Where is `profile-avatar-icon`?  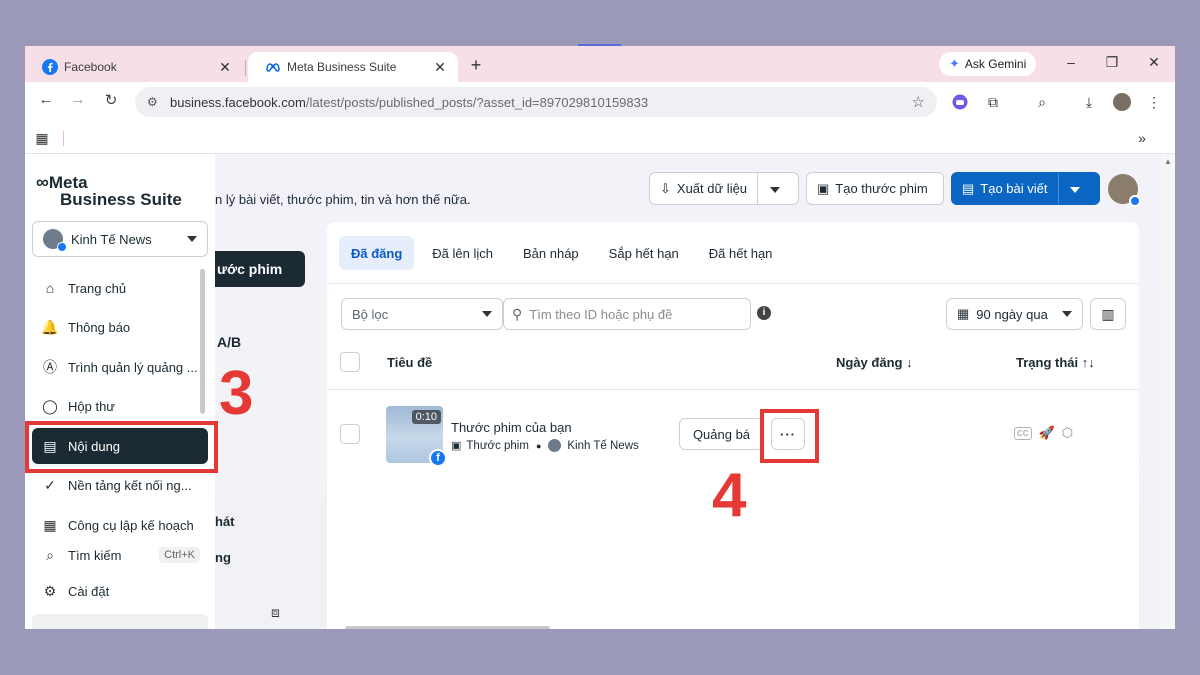
profile-avatar-icon is located at coordinates (1122, 102).